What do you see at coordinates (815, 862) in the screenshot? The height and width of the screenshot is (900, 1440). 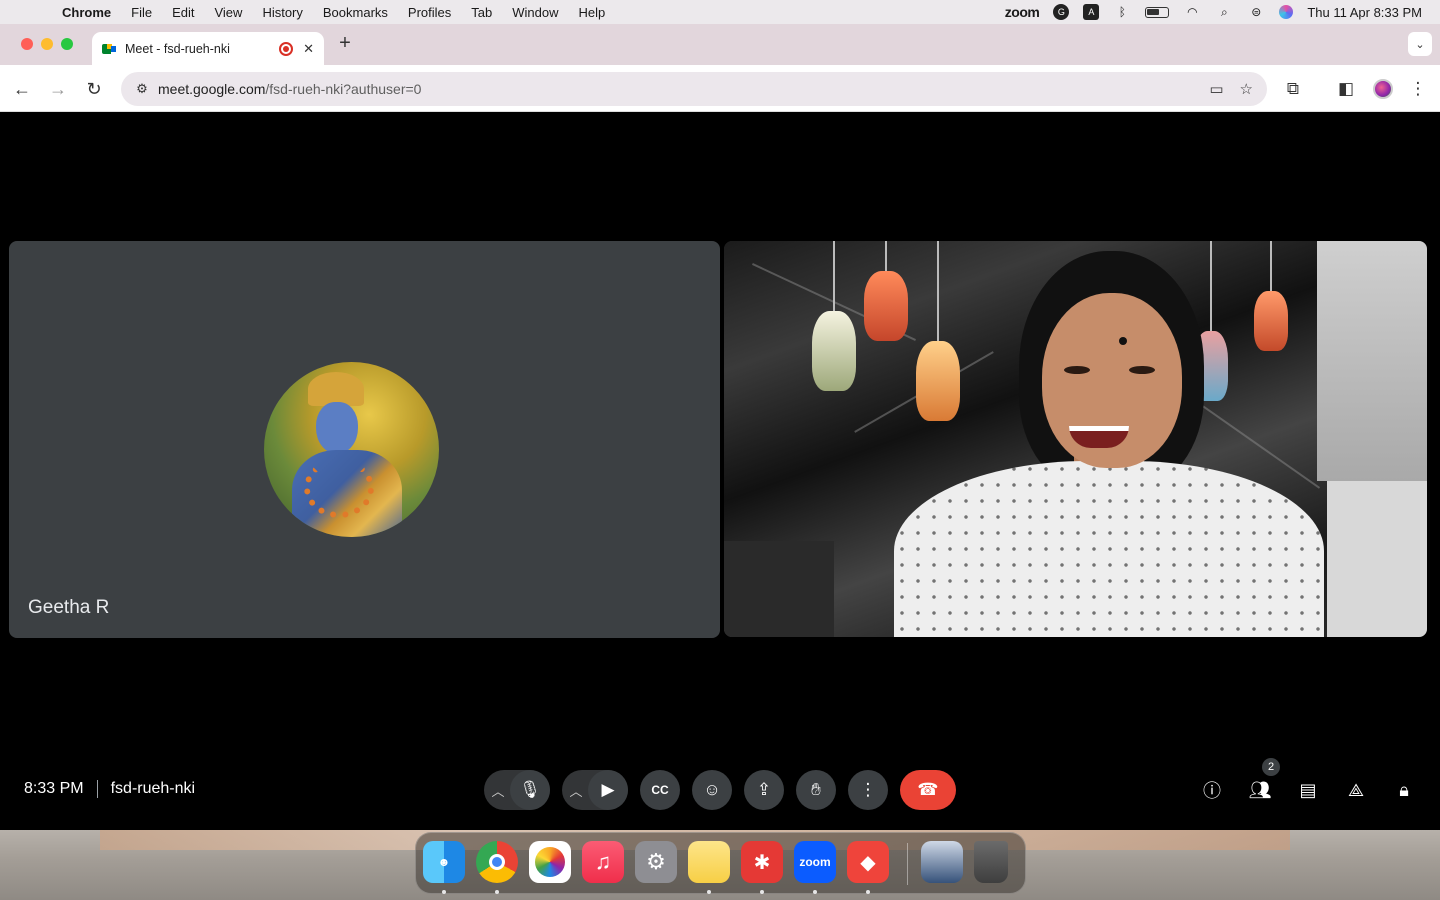 I see `dock-zoom-icon: zoom` at bounding box center [815, 862].